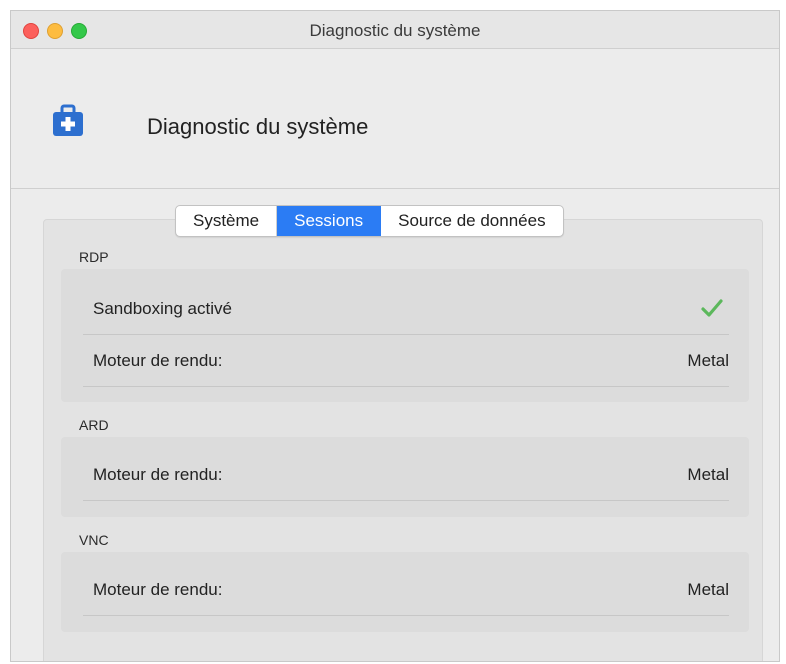 The height and width of the screenshot is (664, 786). What do you see at coordinates (162, 308) in the screenshot?
I see `row-label: Sandboxing activé` at bounding box center [162, 308].